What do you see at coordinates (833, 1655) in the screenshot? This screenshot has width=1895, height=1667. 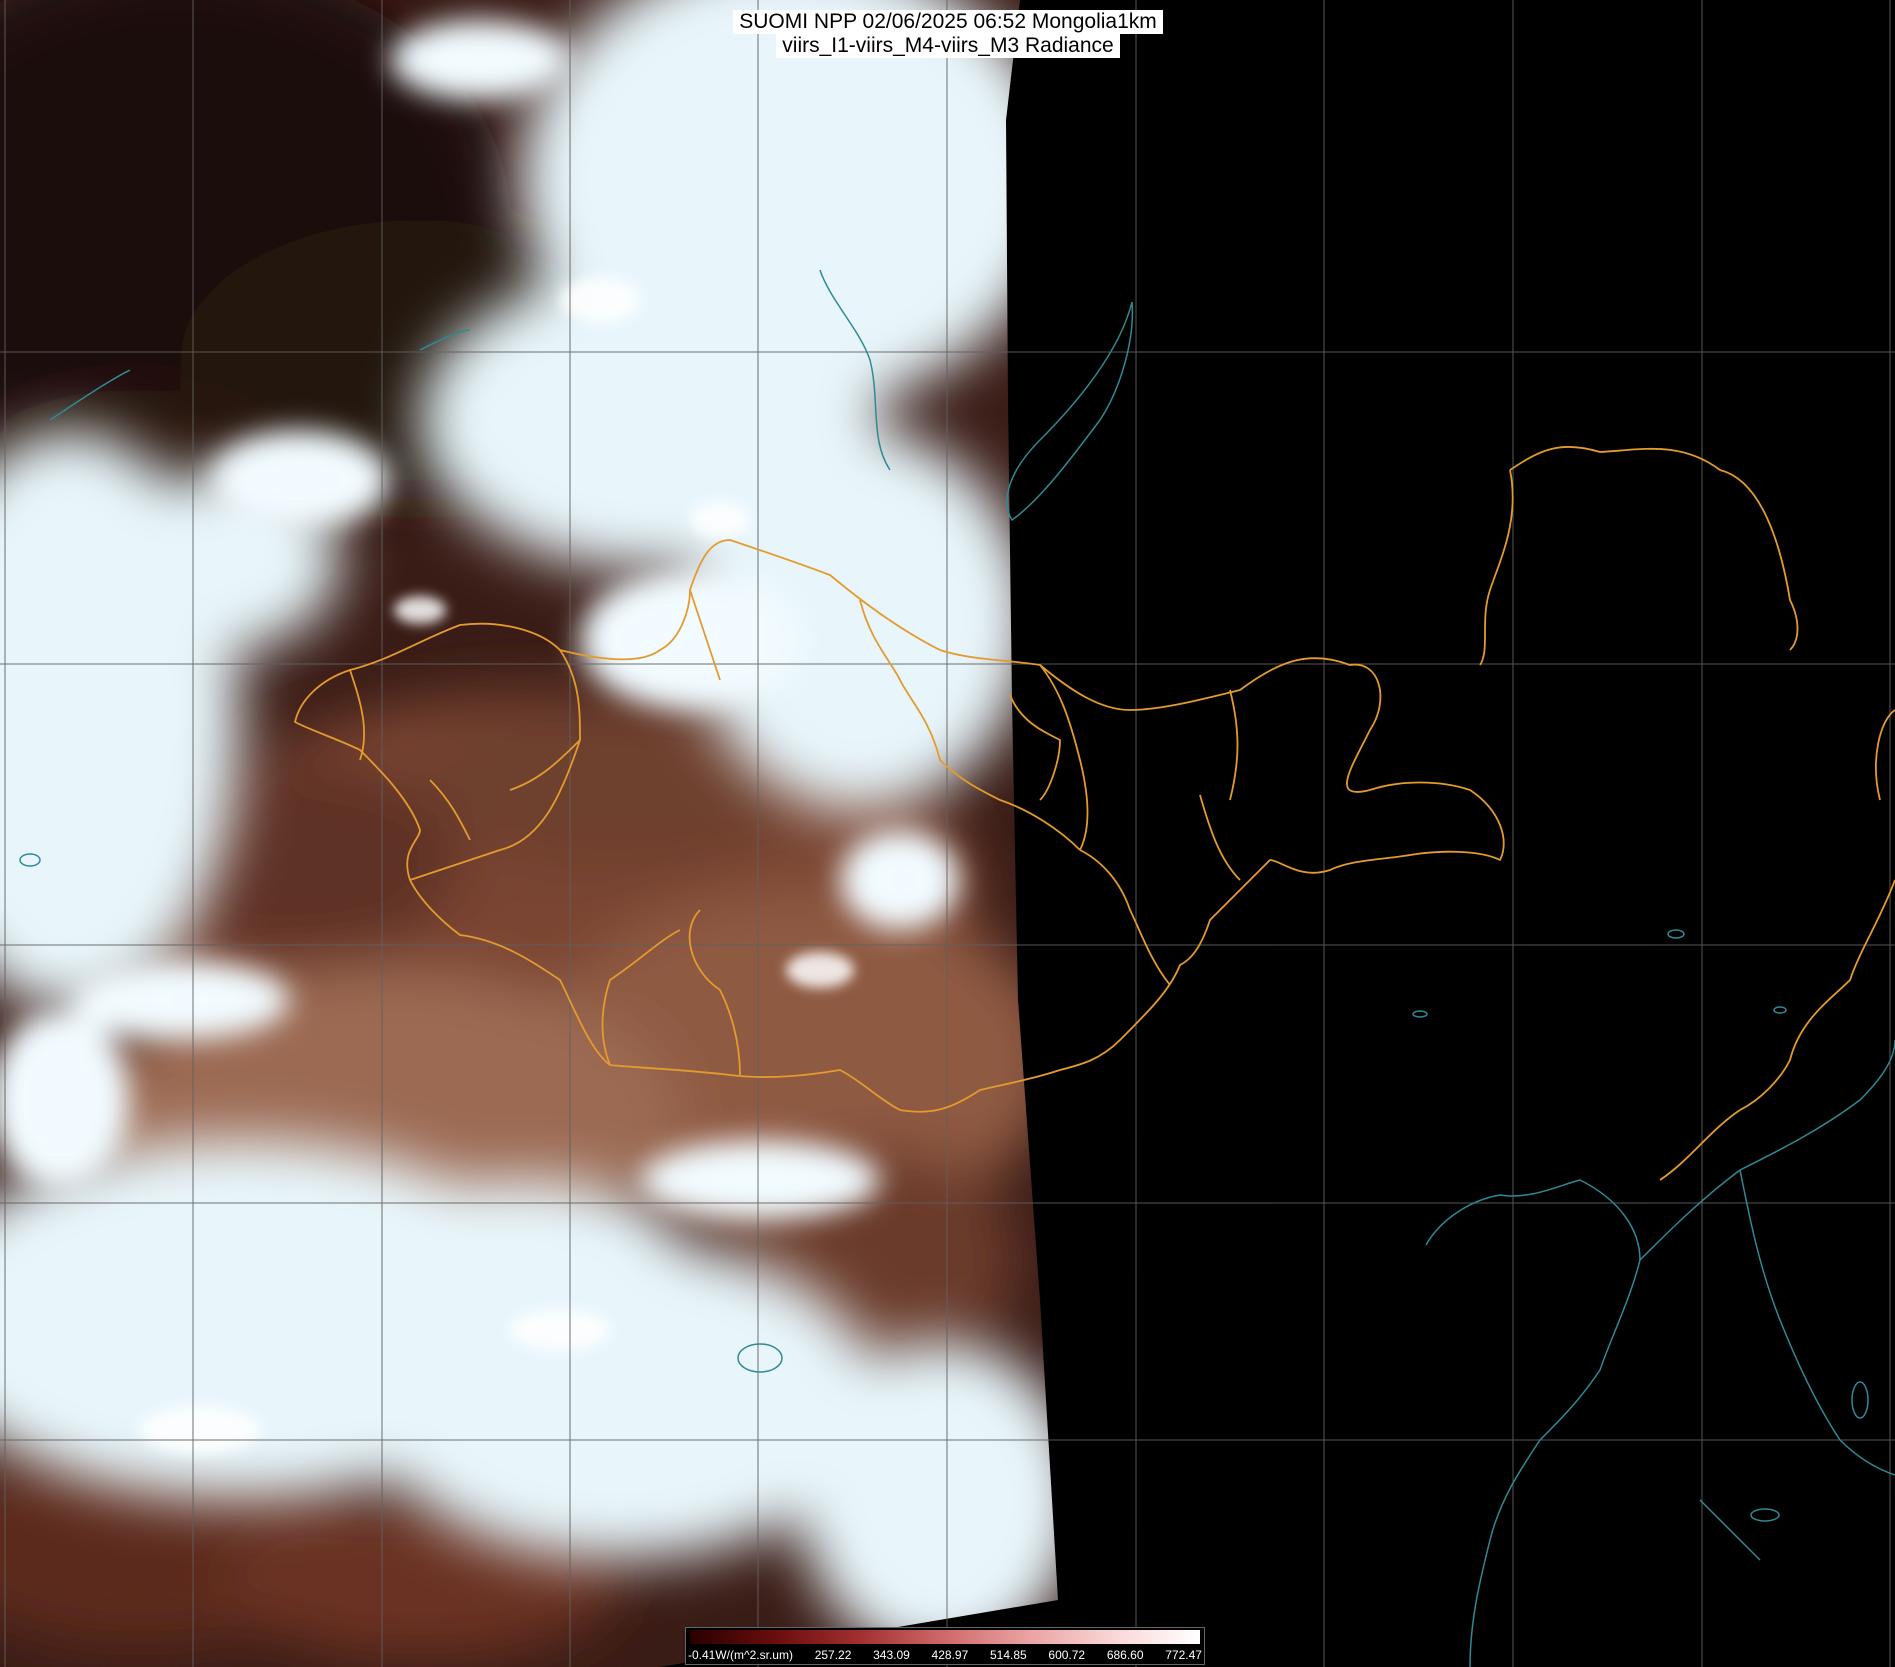 I see `colorbar-label: 257.22` at bounding box center [833, 1655].